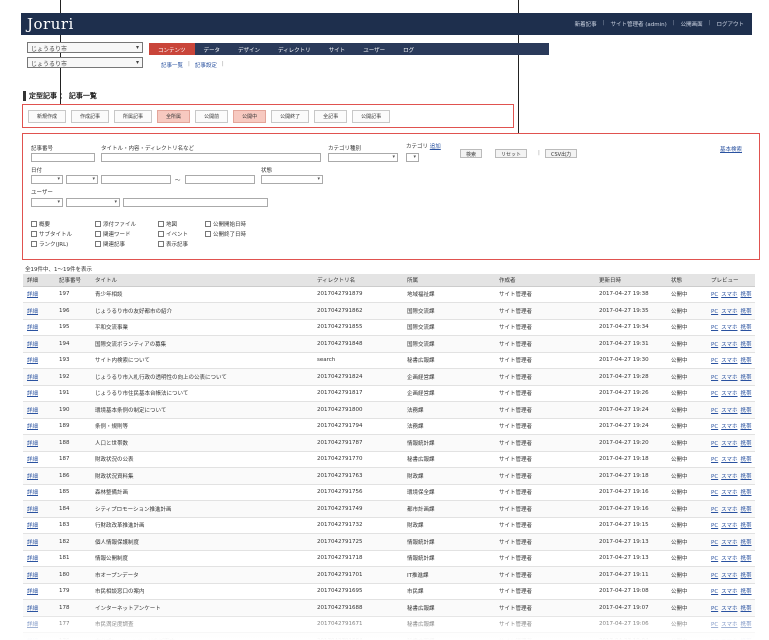  What do you see at coordinates (133, 116) in the screenshot?
I see `dept-docs-button: 所属記事` at bounding box center [133, 116].